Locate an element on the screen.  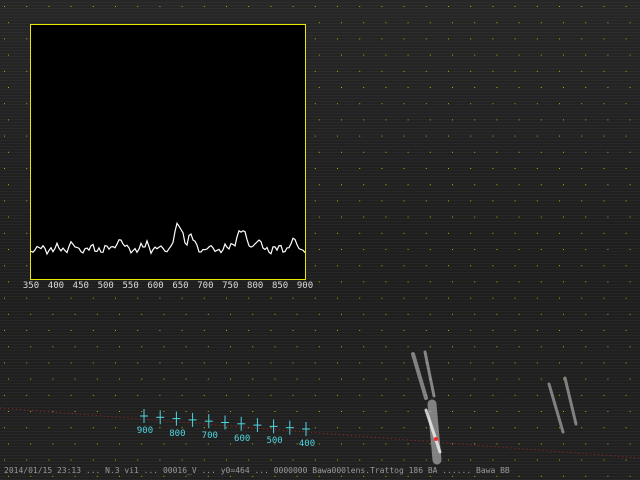
calibration-label: 700 is located at coordinates (209, 436).